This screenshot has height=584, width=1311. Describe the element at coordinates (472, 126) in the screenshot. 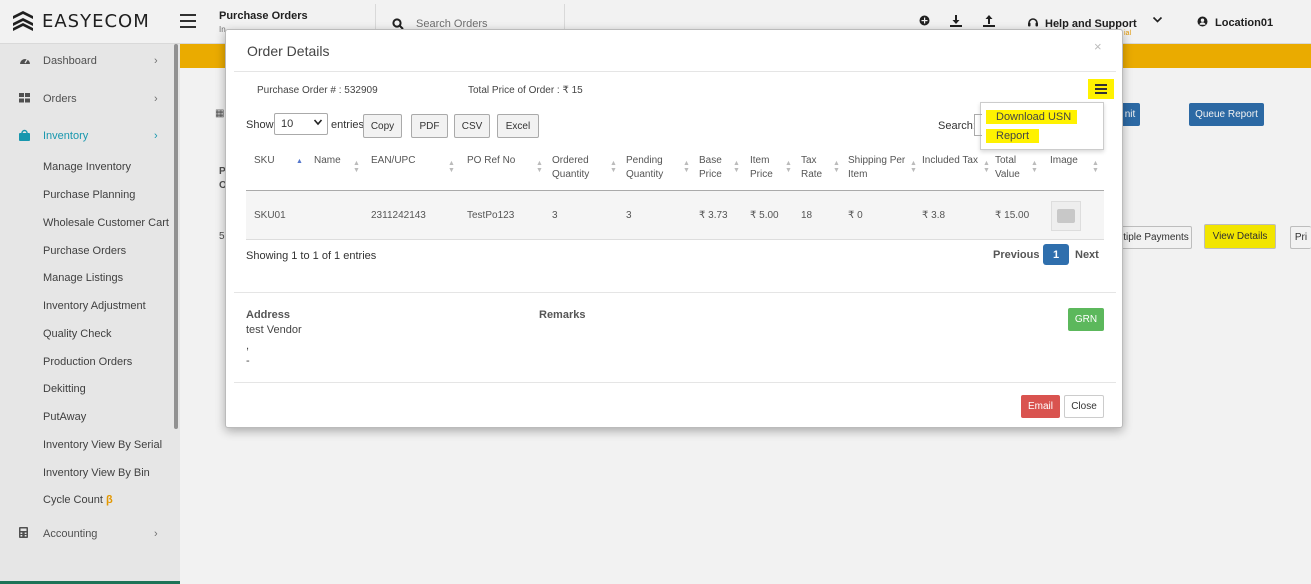

I see `csv-button: CSV` at that location.